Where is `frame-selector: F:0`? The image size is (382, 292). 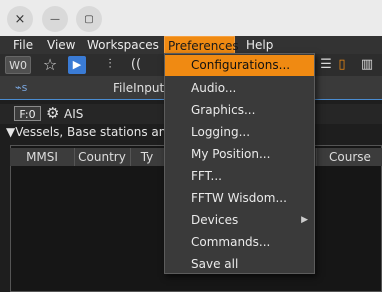
frame-selector: F:0 is located at coordinates (27, 113).